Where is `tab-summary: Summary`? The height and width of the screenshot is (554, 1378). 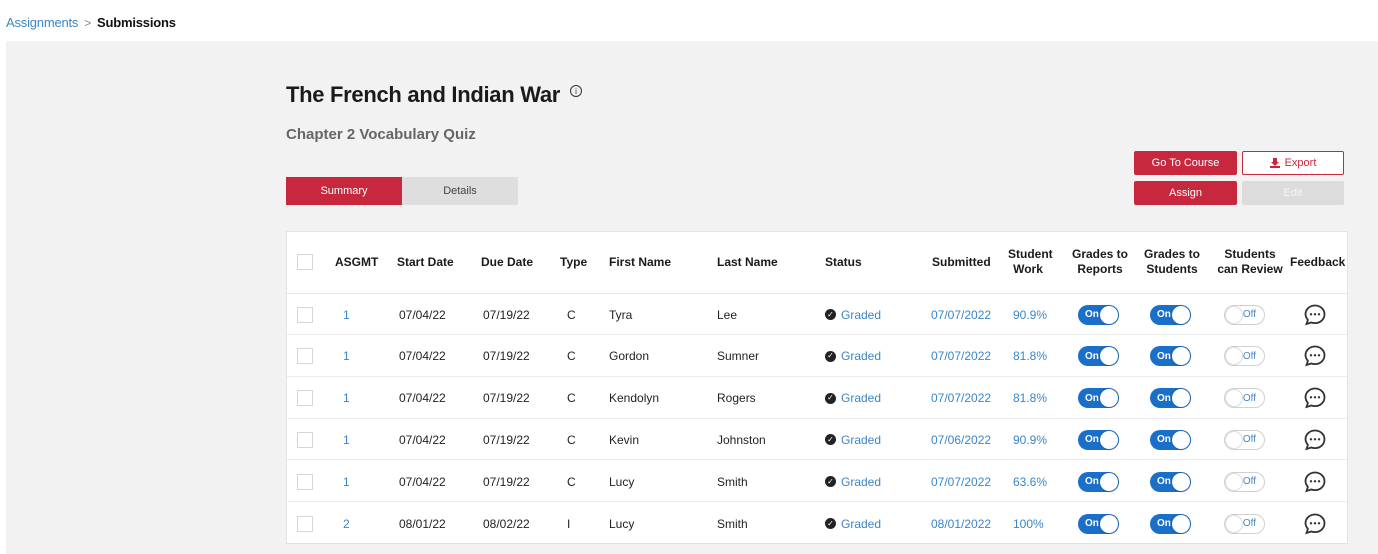 tab-summary: Summary is located at coordinates (344, 191).